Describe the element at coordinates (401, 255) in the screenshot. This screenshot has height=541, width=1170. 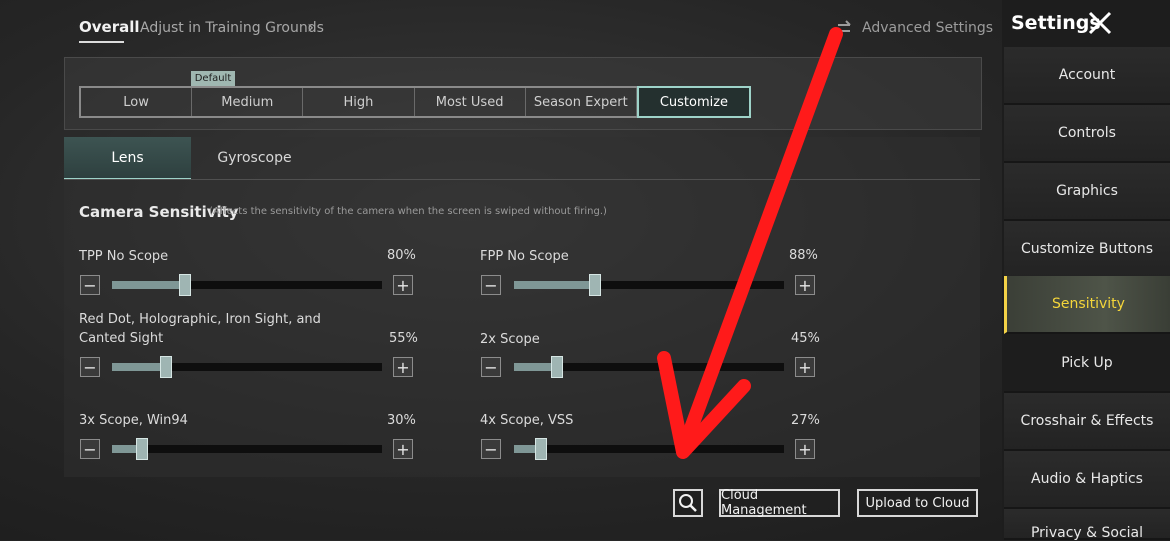
I see `slider-value-tpp-no-scope: 80%` at that location.